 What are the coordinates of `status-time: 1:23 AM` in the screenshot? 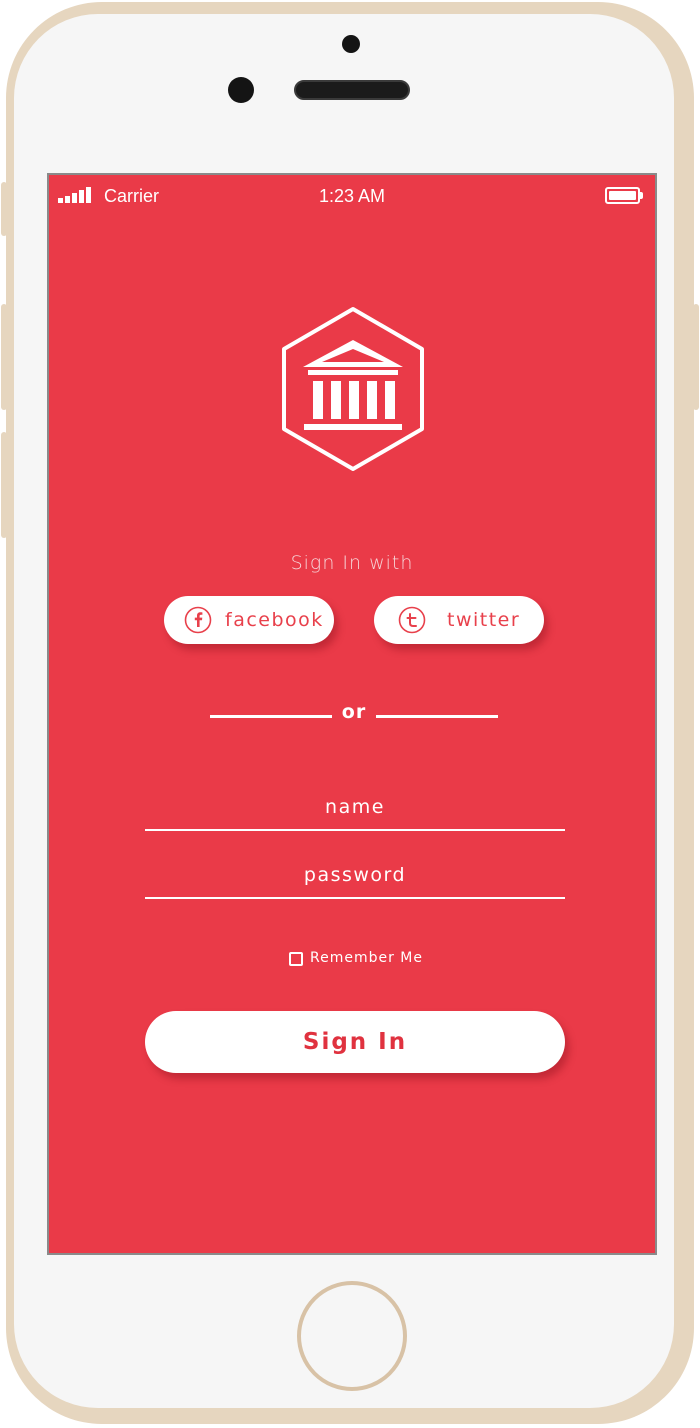 It's located at (352, 196).